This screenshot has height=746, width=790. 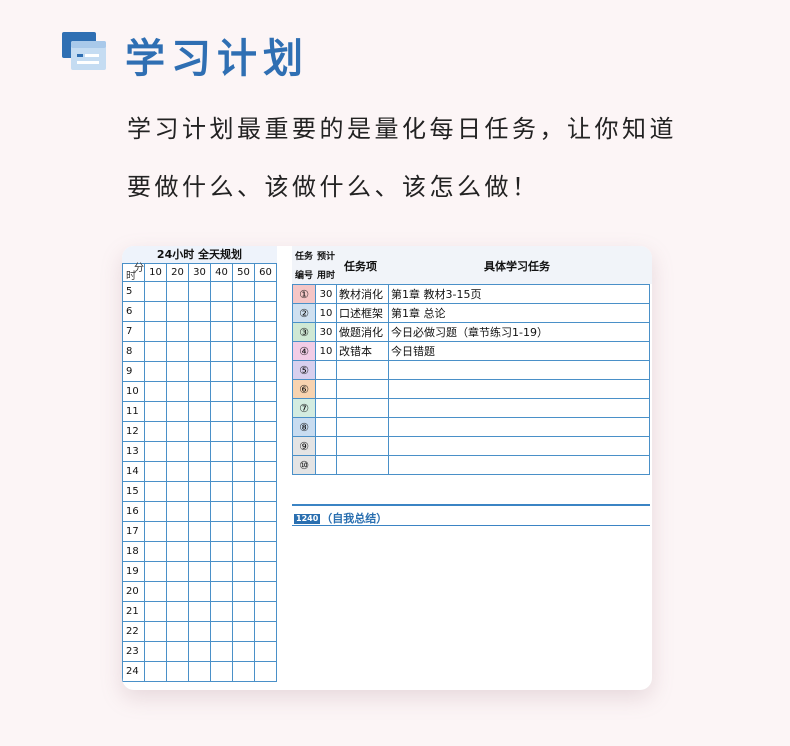 I want to click on task-name: 做题消化, so click(x=362, y=332).